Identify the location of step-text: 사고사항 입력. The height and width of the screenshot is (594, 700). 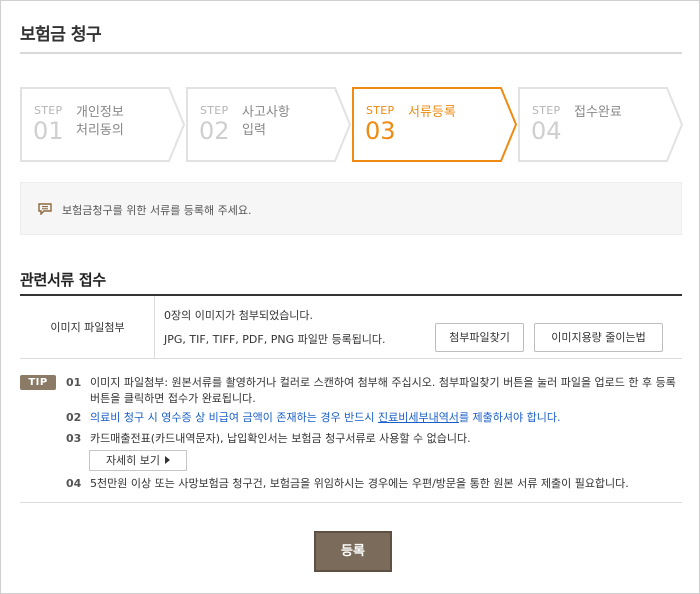
(266, 121).